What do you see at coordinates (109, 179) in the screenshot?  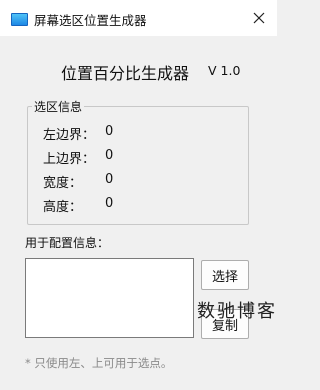 I see `width-value: 0` at bounding box center [109, 179].